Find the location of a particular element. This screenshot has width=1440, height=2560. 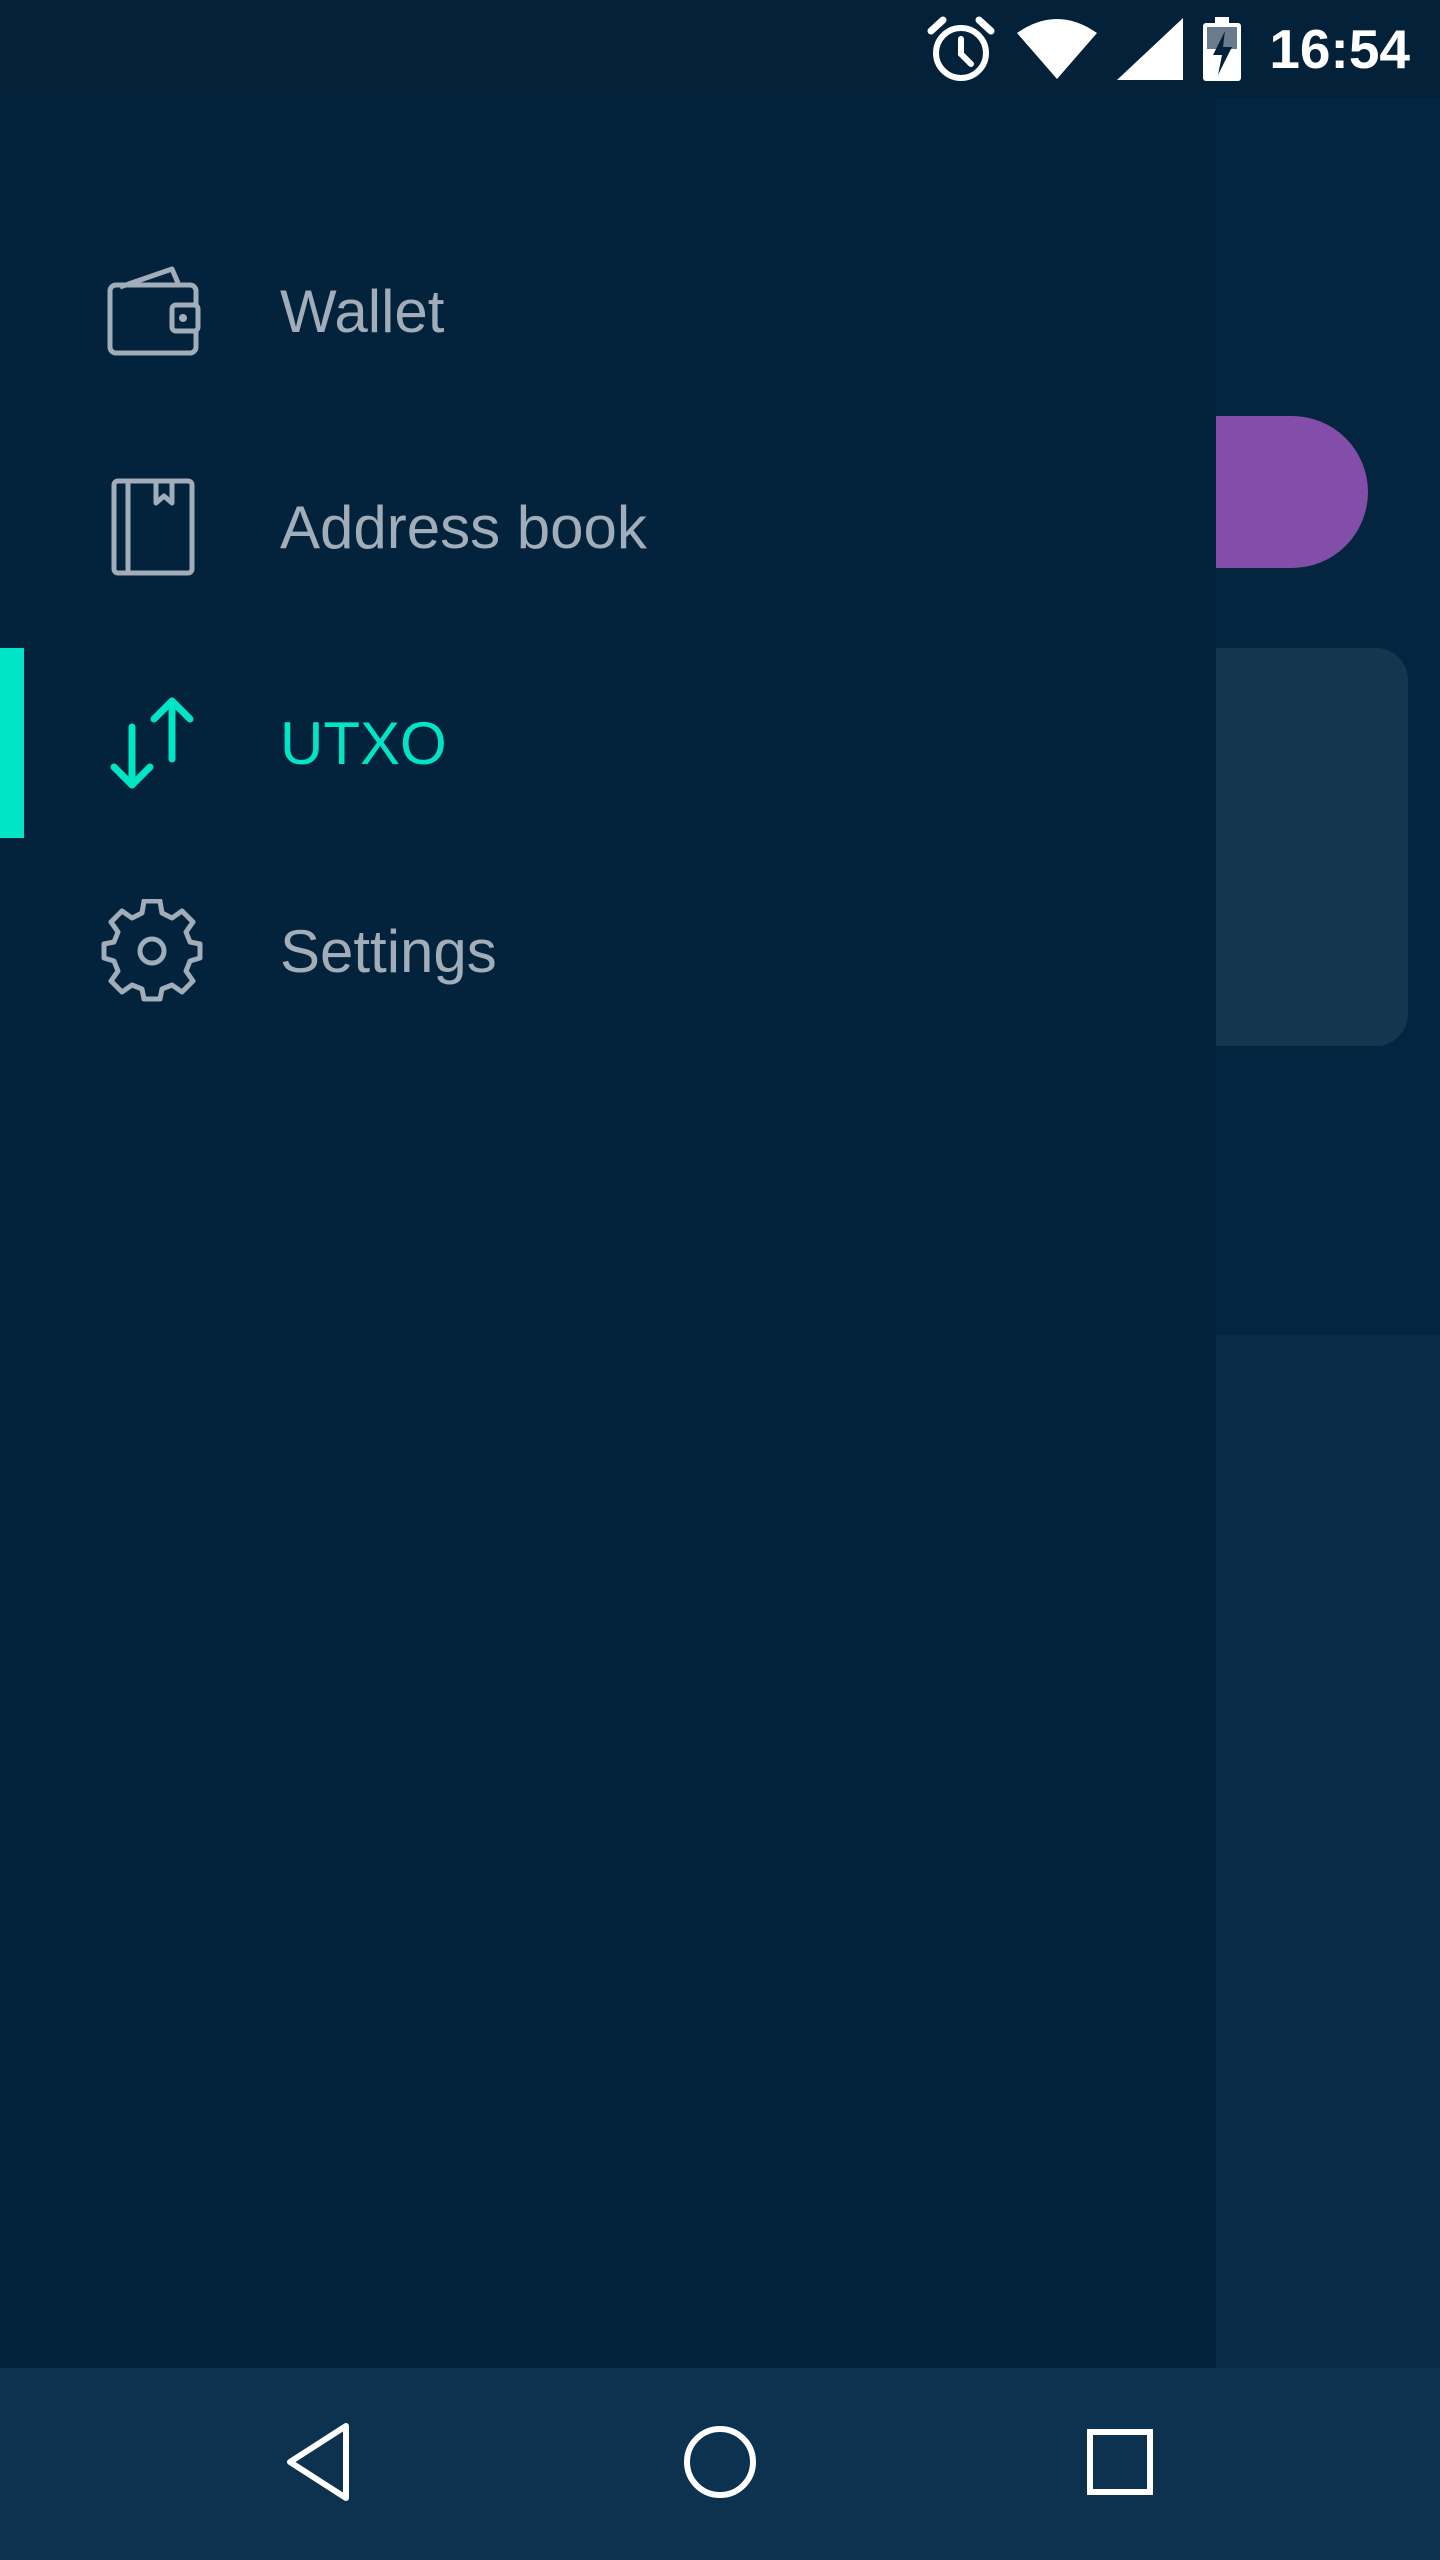

wallet-icon is located at coordinates (152, 311).